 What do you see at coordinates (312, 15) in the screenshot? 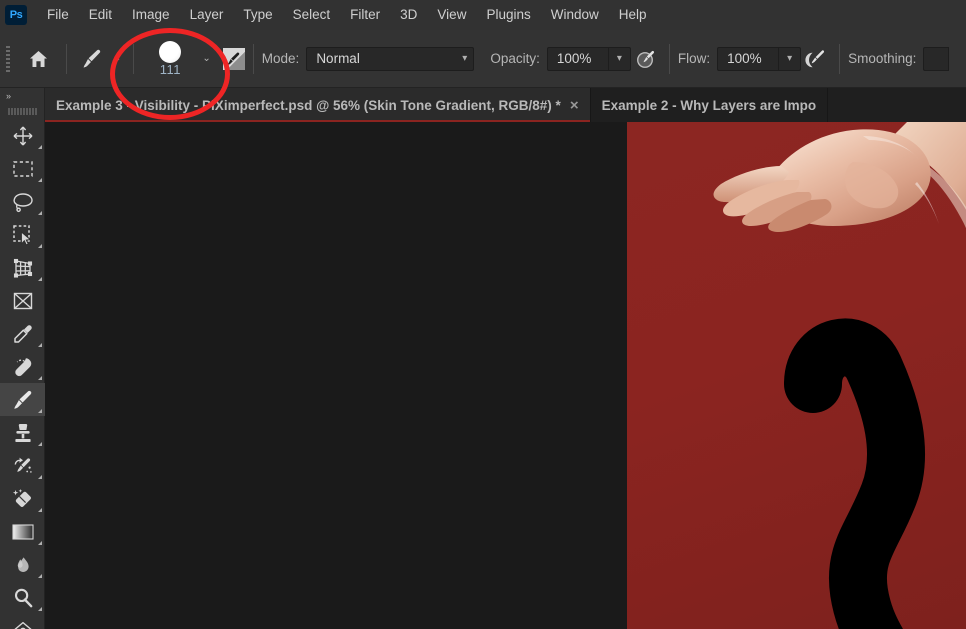
I see `menu-select: Select` at bounding box center [312, 15].